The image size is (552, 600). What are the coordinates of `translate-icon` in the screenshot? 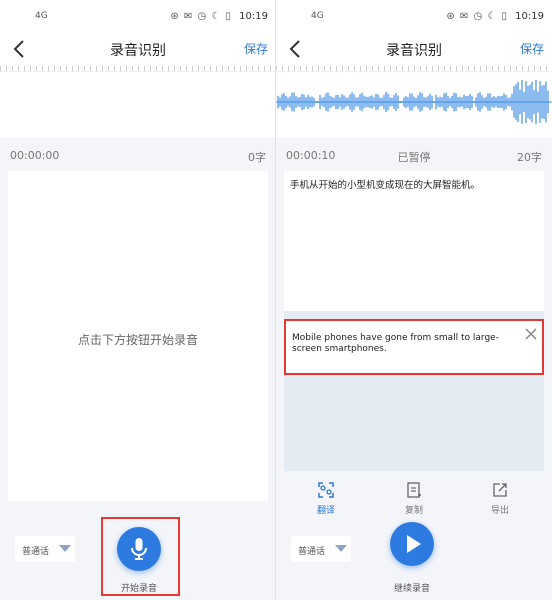 It's located at (326, 490).